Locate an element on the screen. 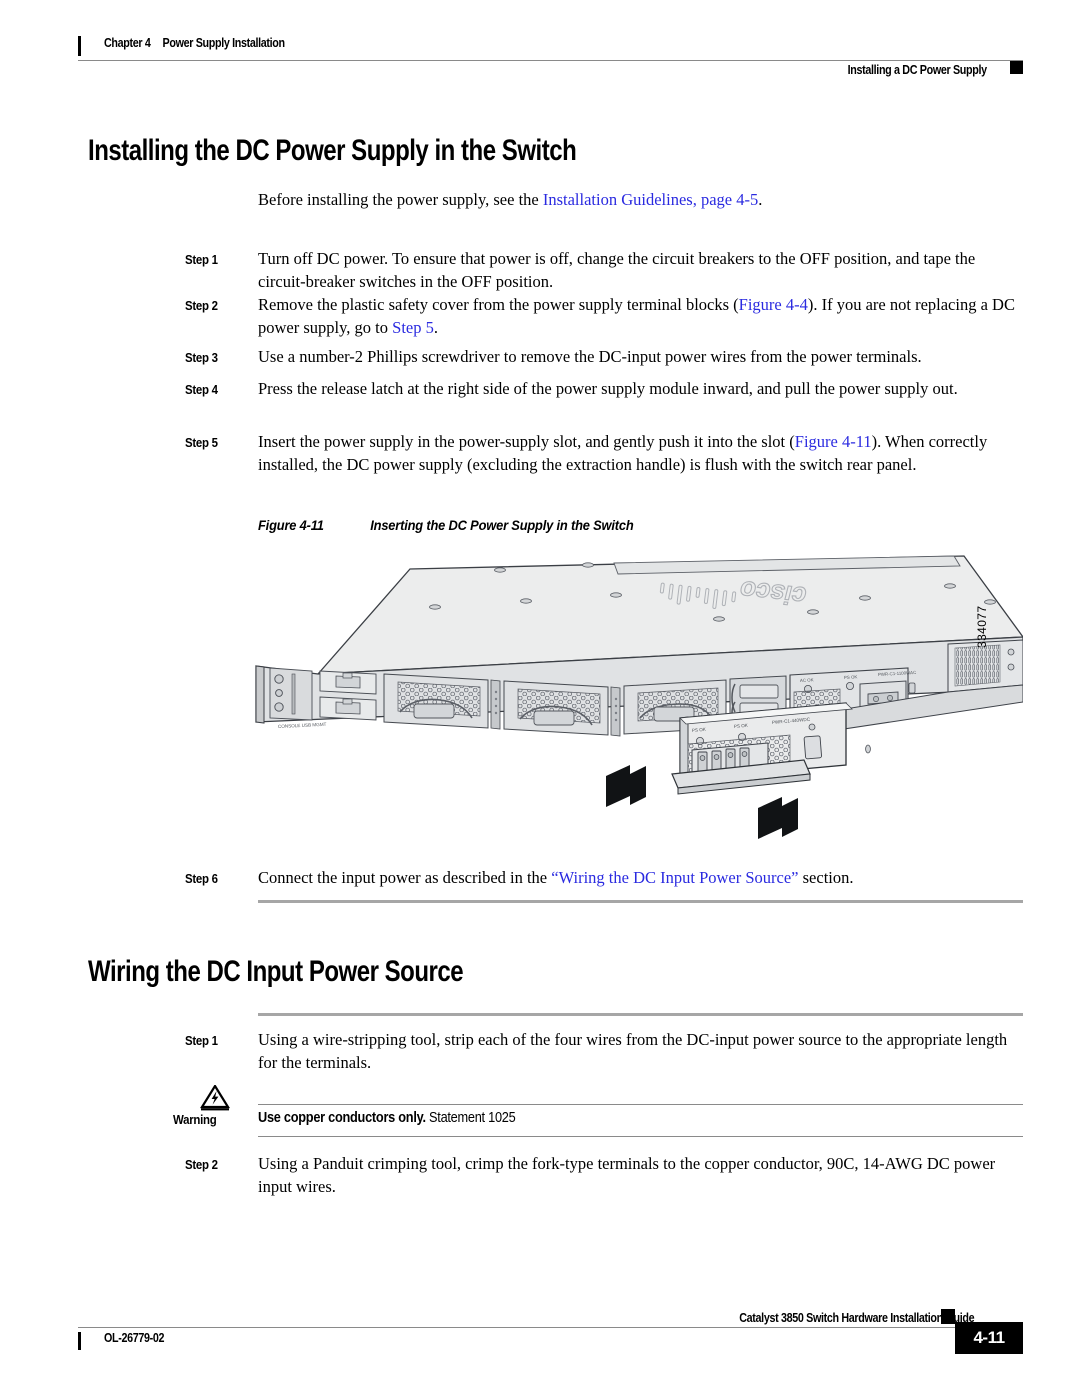 Image resolution: width=1080 pixels, height=1397 pixels. insertion-arrow-left is located at coordinates (626, 786).